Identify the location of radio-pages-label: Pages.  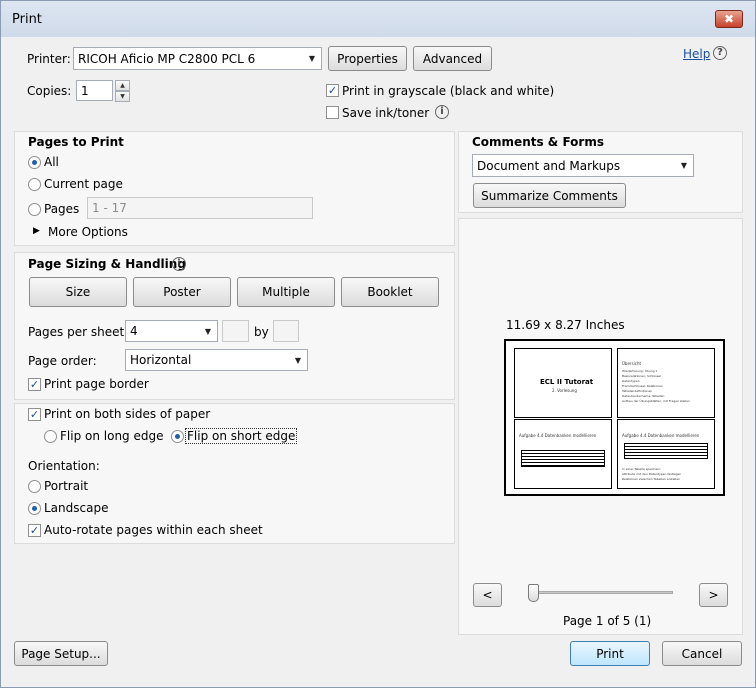
(62, 209).